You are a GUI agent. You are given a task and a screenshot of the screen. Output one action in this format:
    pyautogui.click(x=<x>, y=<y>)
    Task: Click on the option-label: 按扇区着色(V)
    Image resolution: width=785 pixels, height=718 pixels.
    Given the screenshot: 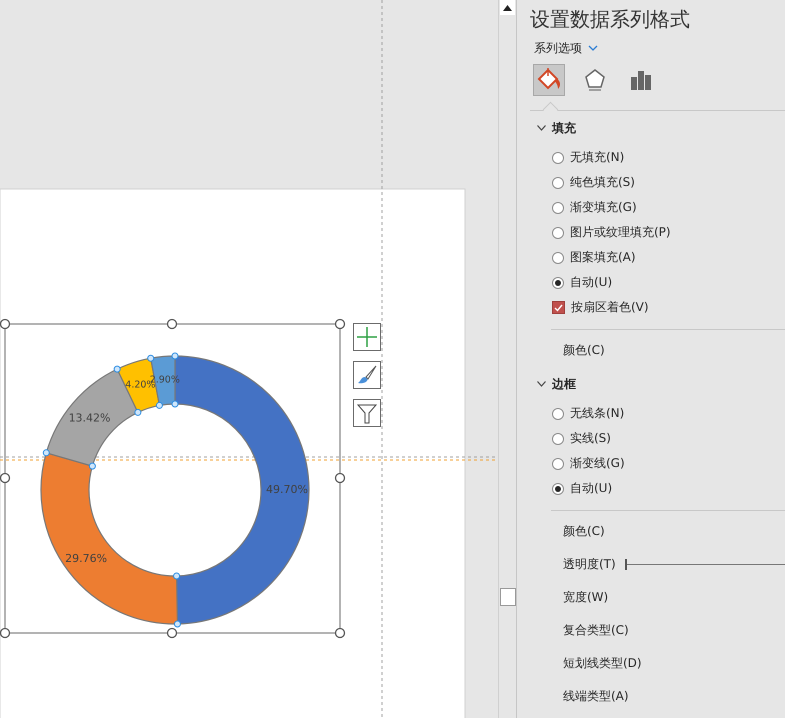 What is the action you would take?
    pyautogui.click(x=610, y=307)
    